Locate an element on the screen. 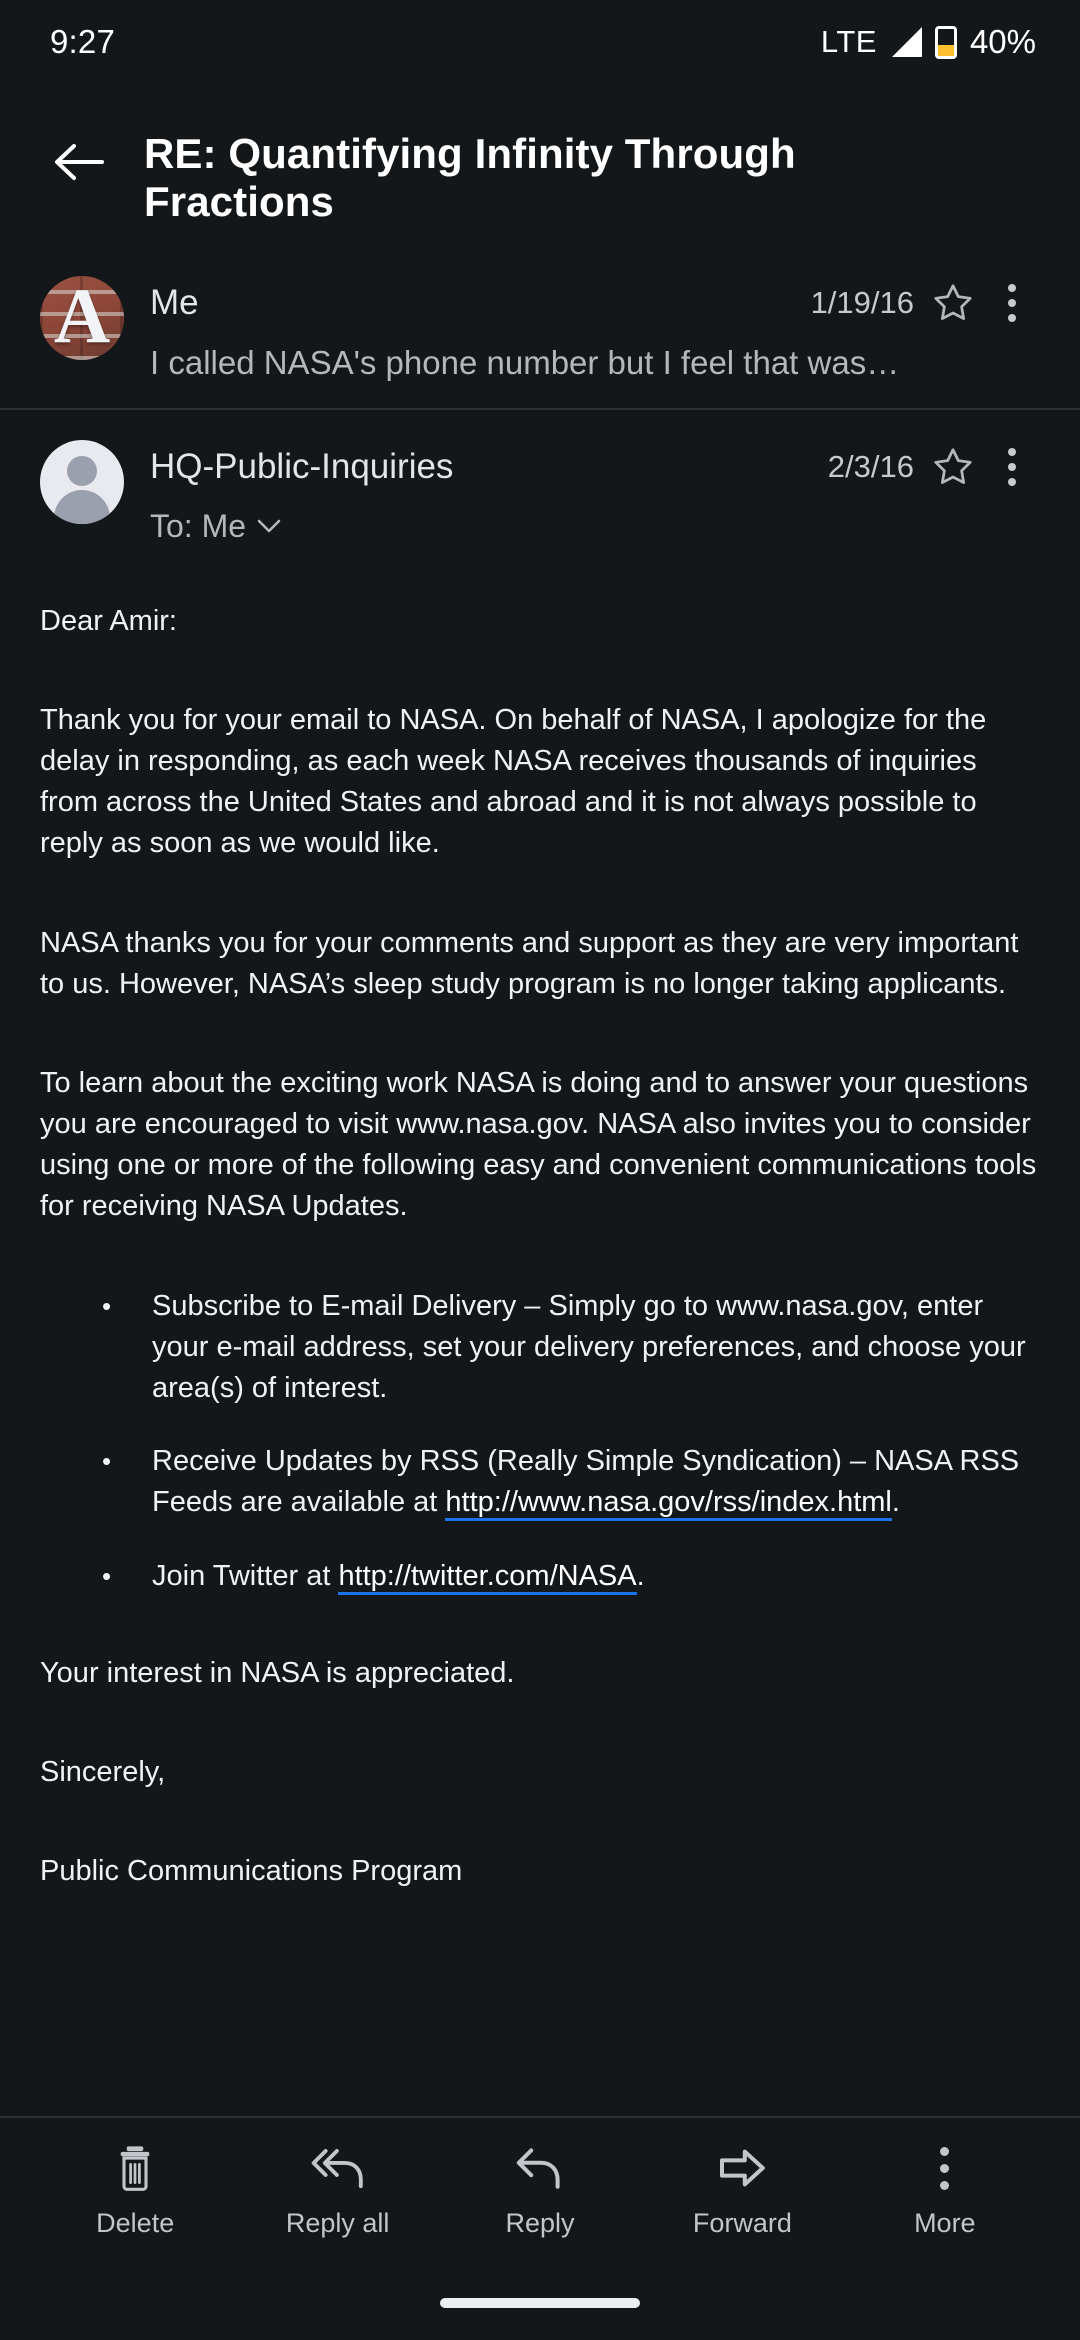 The width and height of the screenshot is (1080, 2340). reply-icon is located at coordinates (540, 2168).